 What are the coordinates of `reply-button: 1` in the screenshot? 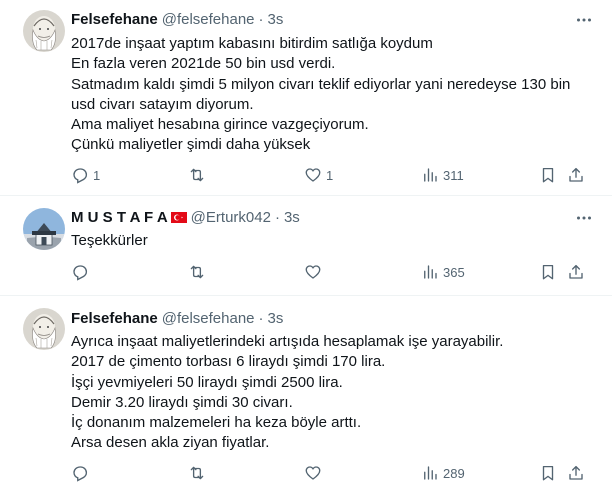 It's located at (85, 175).